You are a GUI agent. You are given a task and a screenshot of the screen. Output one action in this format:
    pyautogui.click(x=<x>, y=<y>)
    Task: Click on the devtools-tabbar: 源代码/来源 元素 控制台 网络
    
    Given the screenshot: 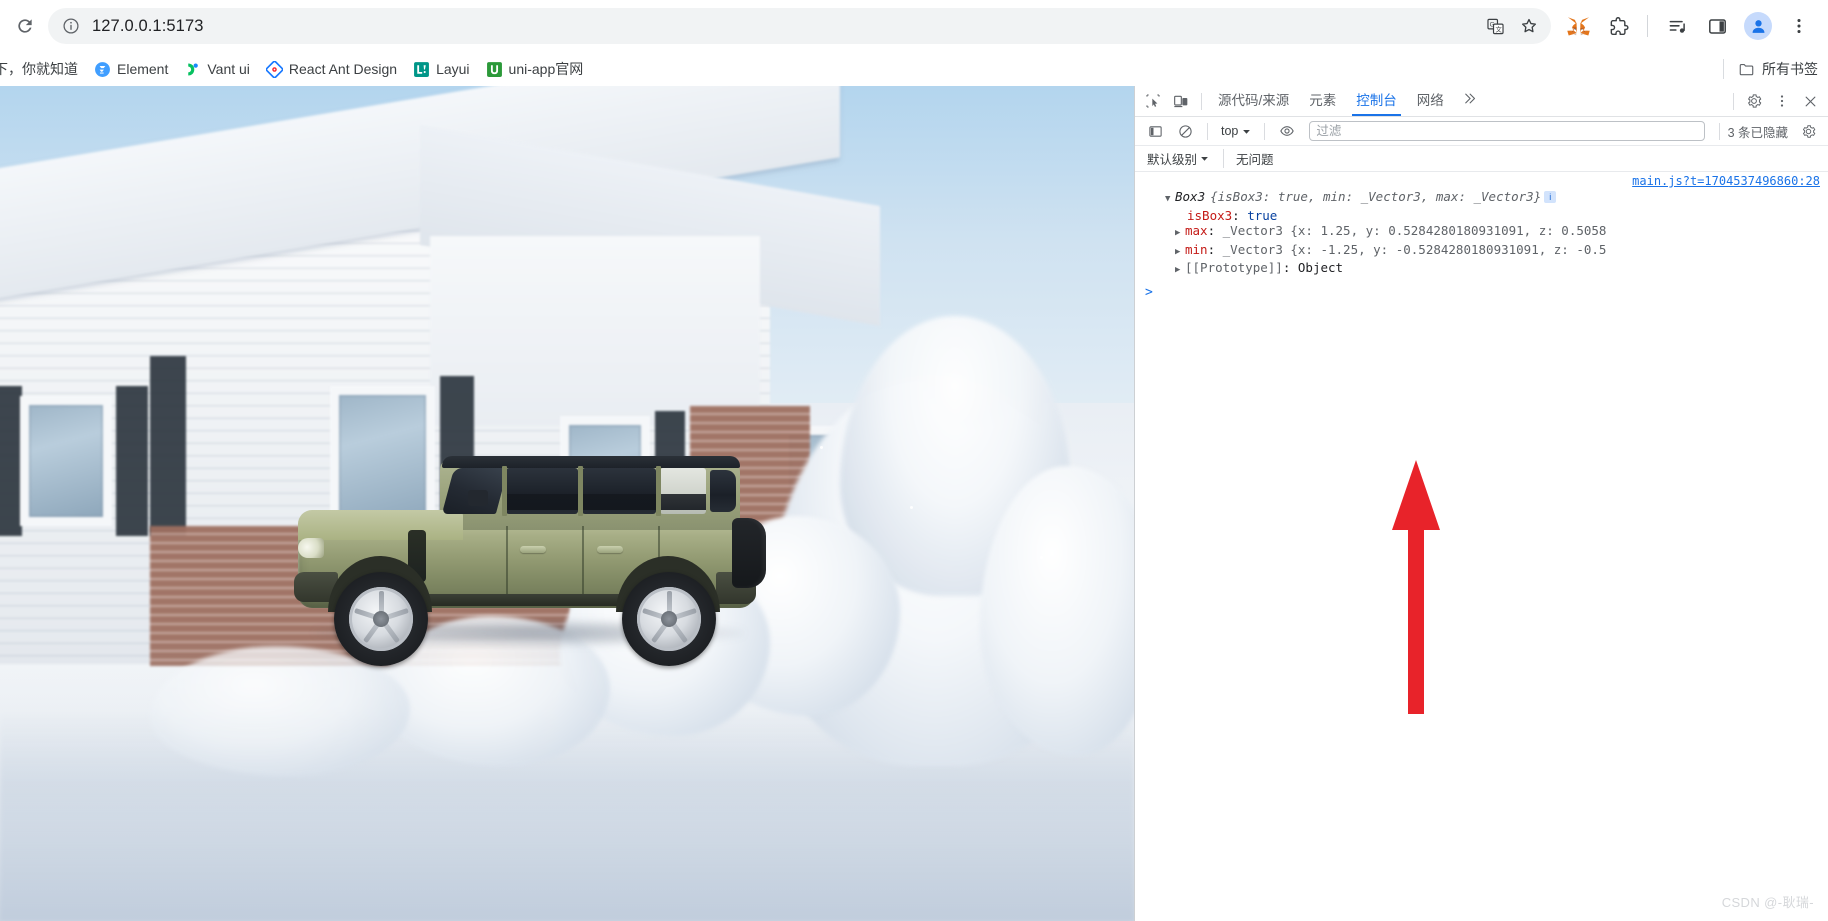 What is the action you would take?
    pyautogui.click(x=1481, y=101)
    